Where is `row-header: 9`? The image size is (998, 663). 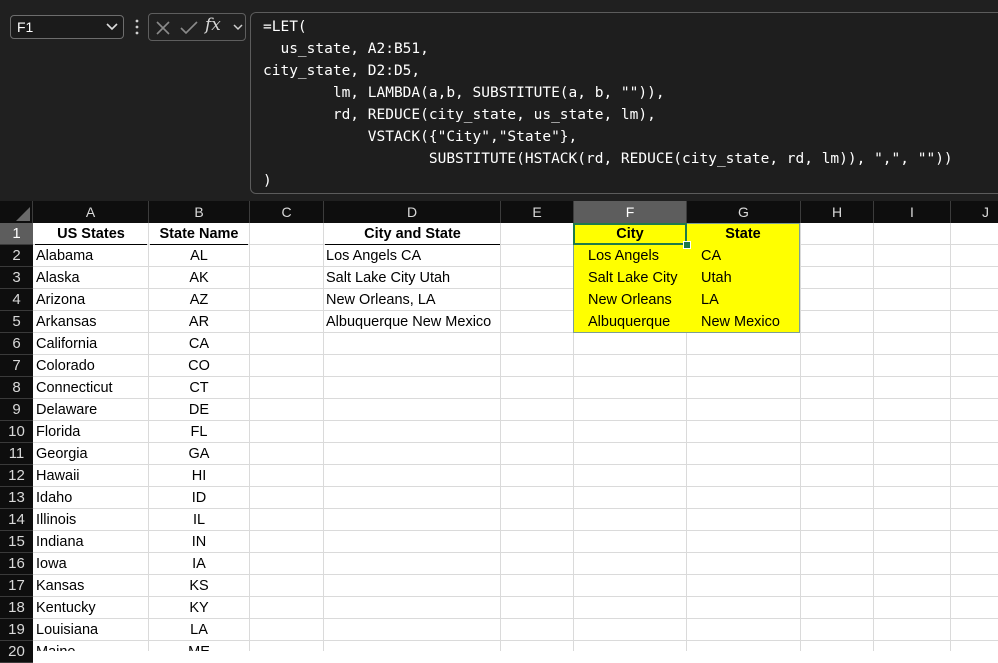
row-header: 9 is located at coordinates (16, 410).